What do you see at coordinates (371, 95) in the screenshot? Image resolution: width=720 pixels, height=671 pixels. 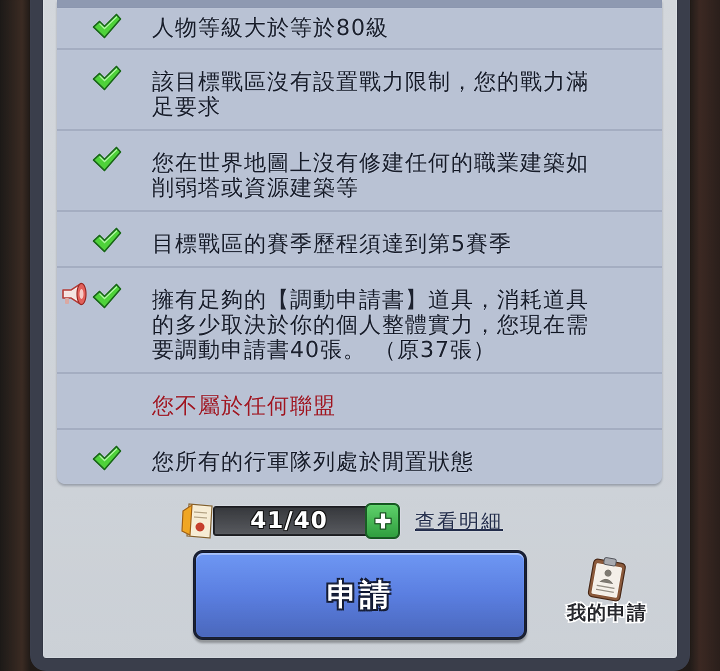 I see `requirement-text: 該目標戰區沒有設置戰力限制，您的戰力滿足要求` at bounding box center [371, 95].